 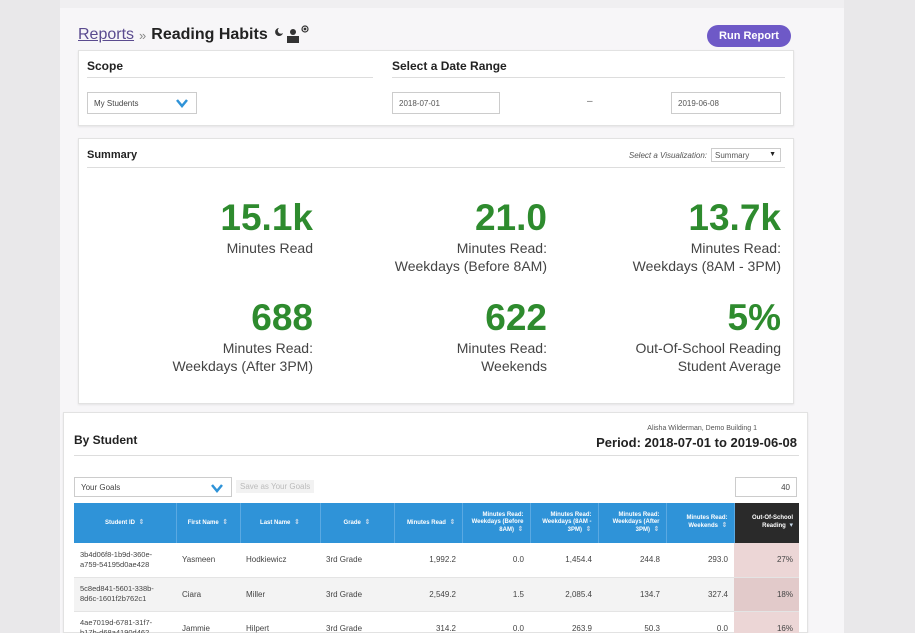 I want to click on column-header-student-id: Student ID ⇕, so click(x=125, y=523).